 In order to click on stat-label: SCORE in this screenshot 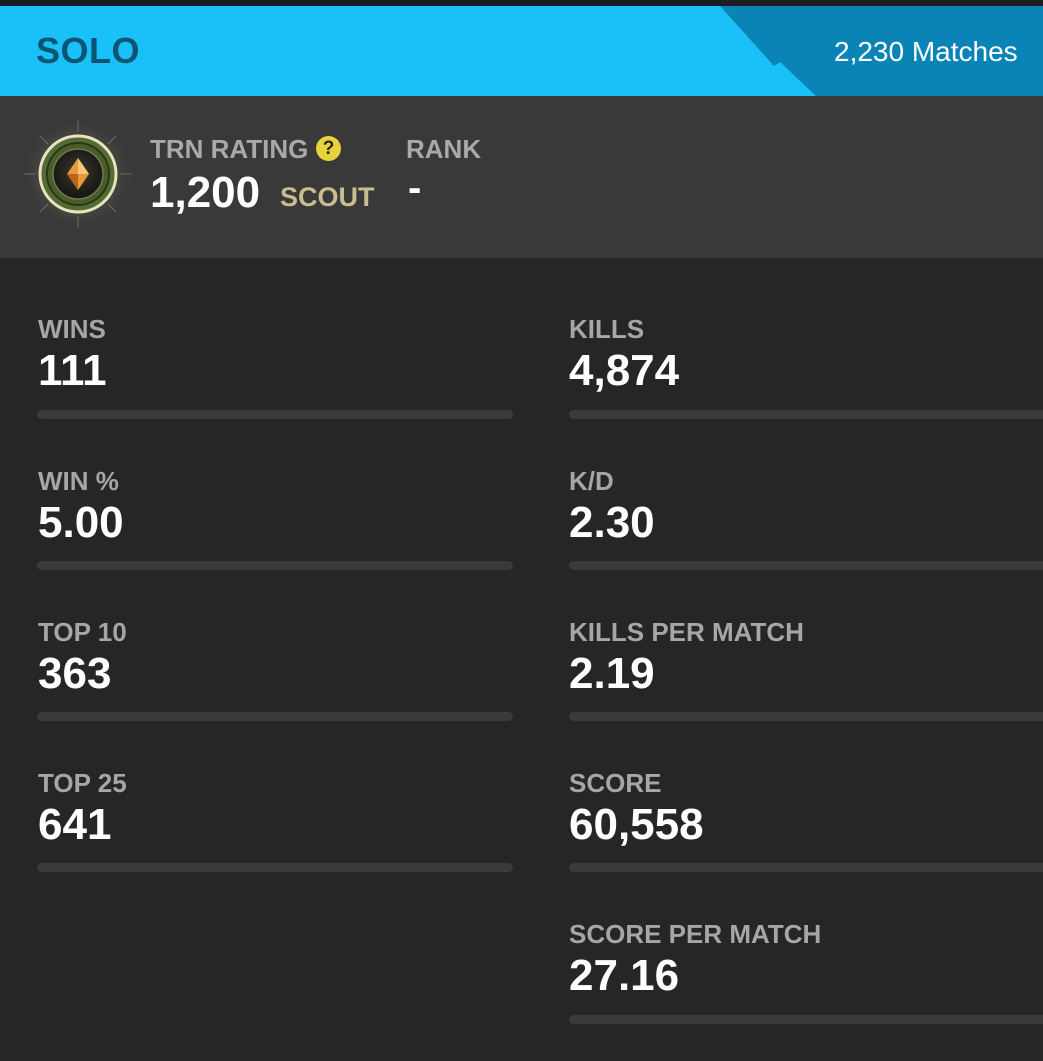, I will do `click(615, 783)`.